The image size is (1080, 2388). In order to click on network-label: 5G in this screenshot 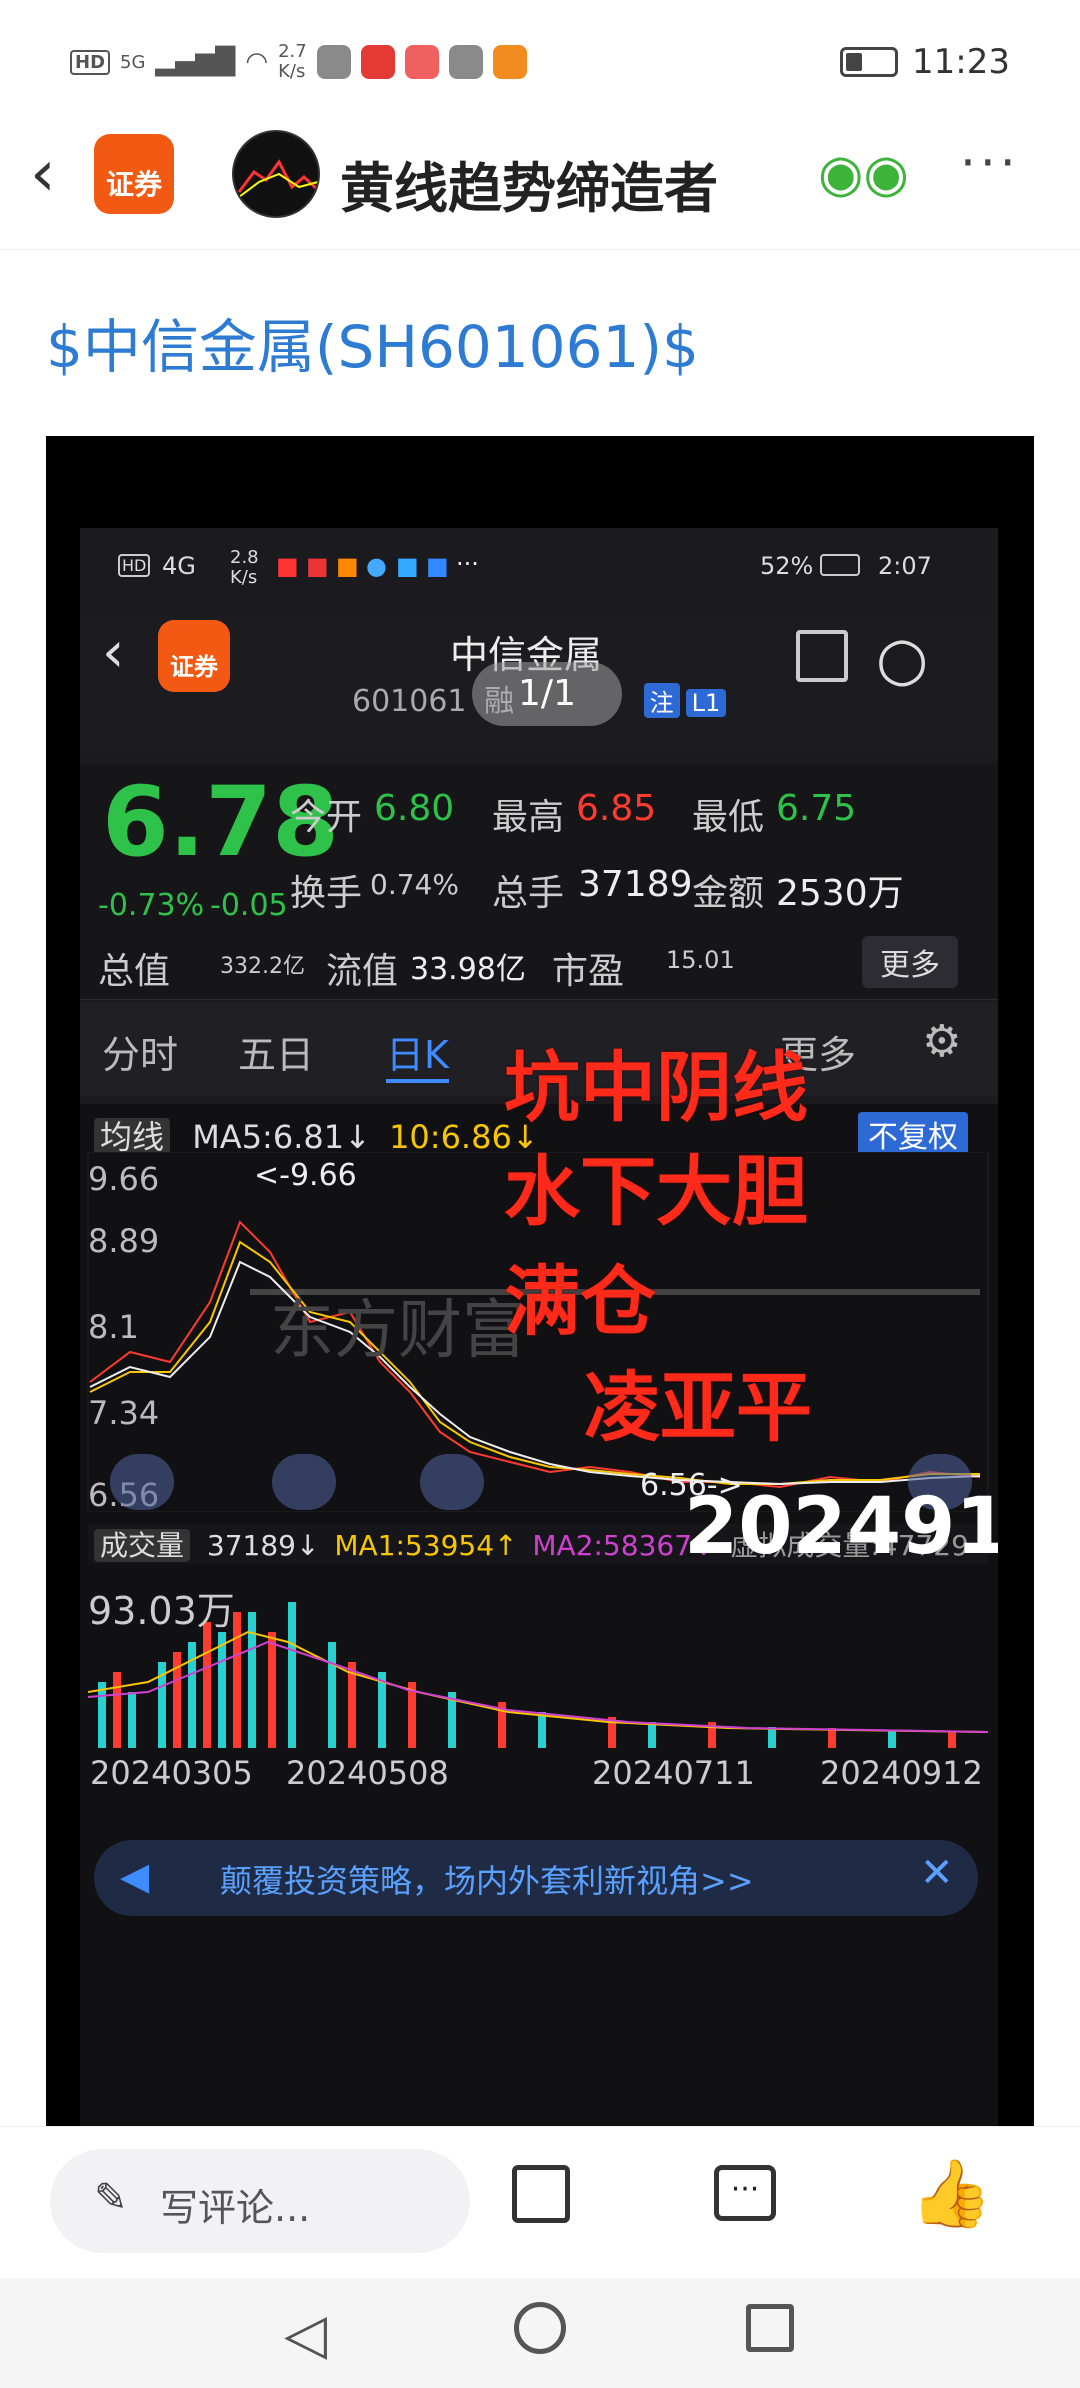, I will do `click(133, 62)`.